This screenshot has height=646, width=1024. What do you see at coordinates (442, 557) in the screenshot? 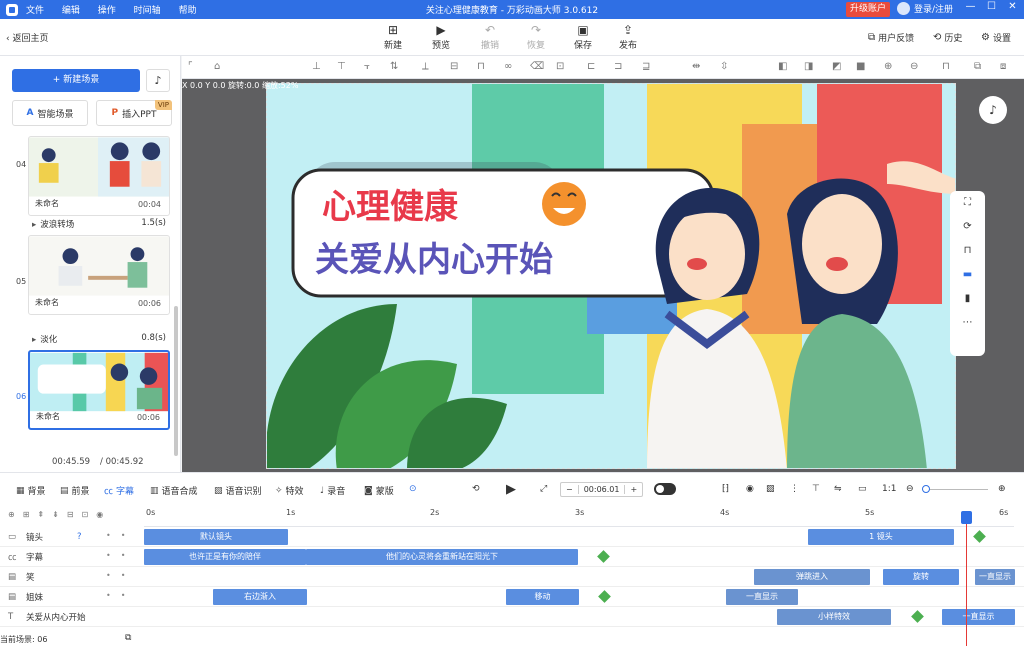
I see `timeline-clip: 他们的心灵将会重新站在阳光下` at bounding box center [442, 557].